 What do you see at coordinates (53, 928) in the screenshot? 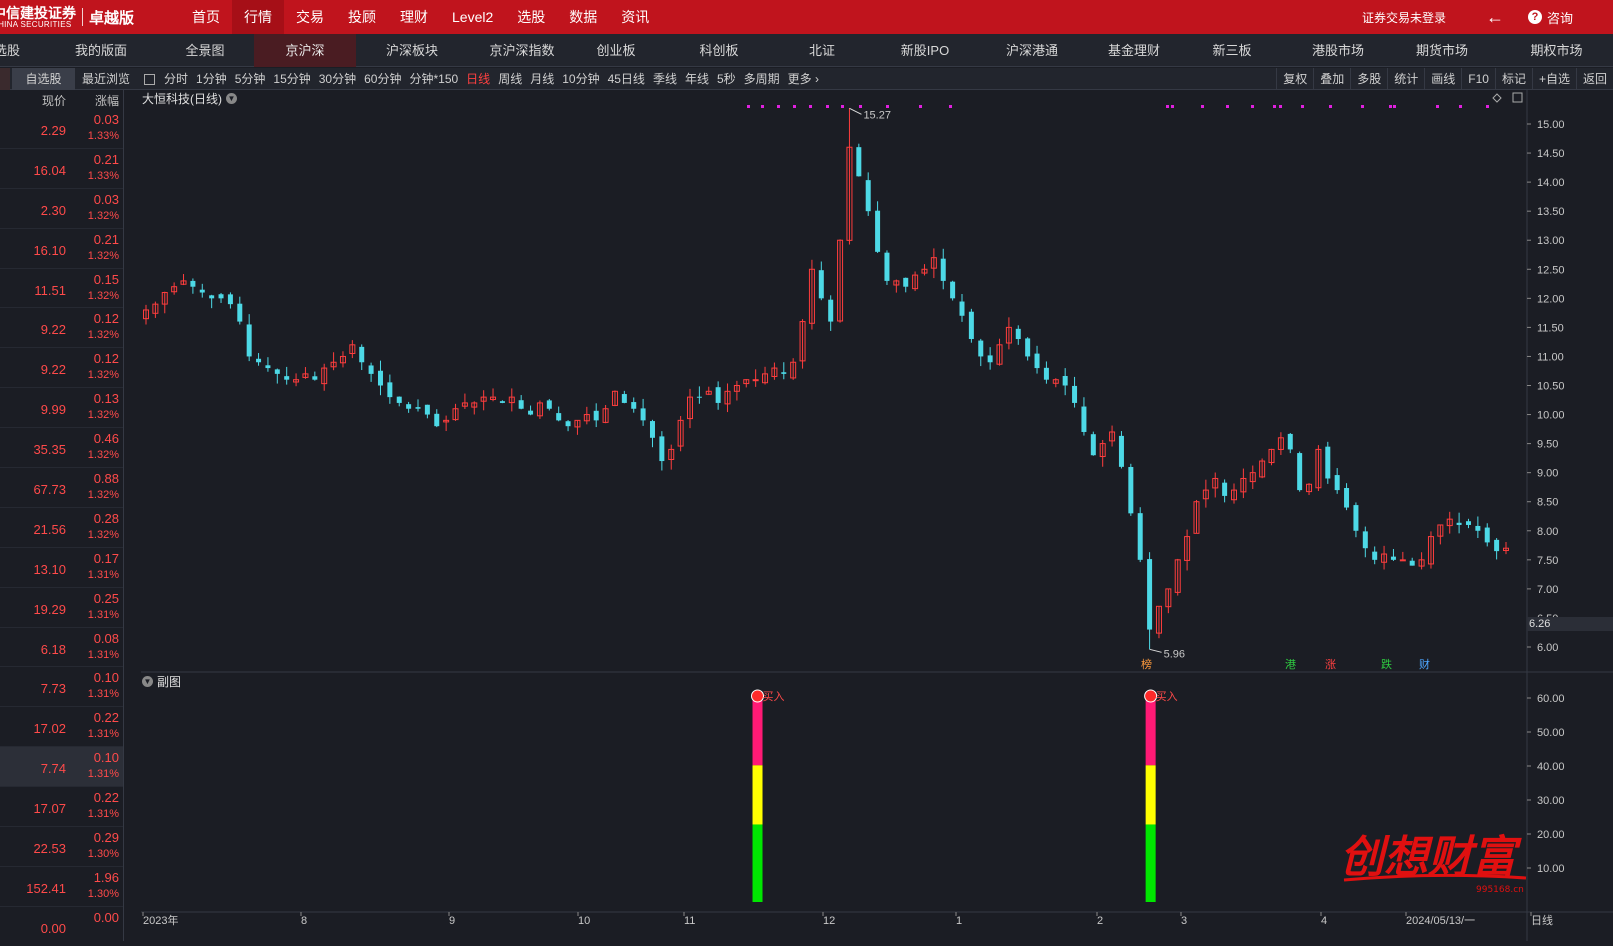
I see `stock-price: 0.00` at bounding box center [53, 928].